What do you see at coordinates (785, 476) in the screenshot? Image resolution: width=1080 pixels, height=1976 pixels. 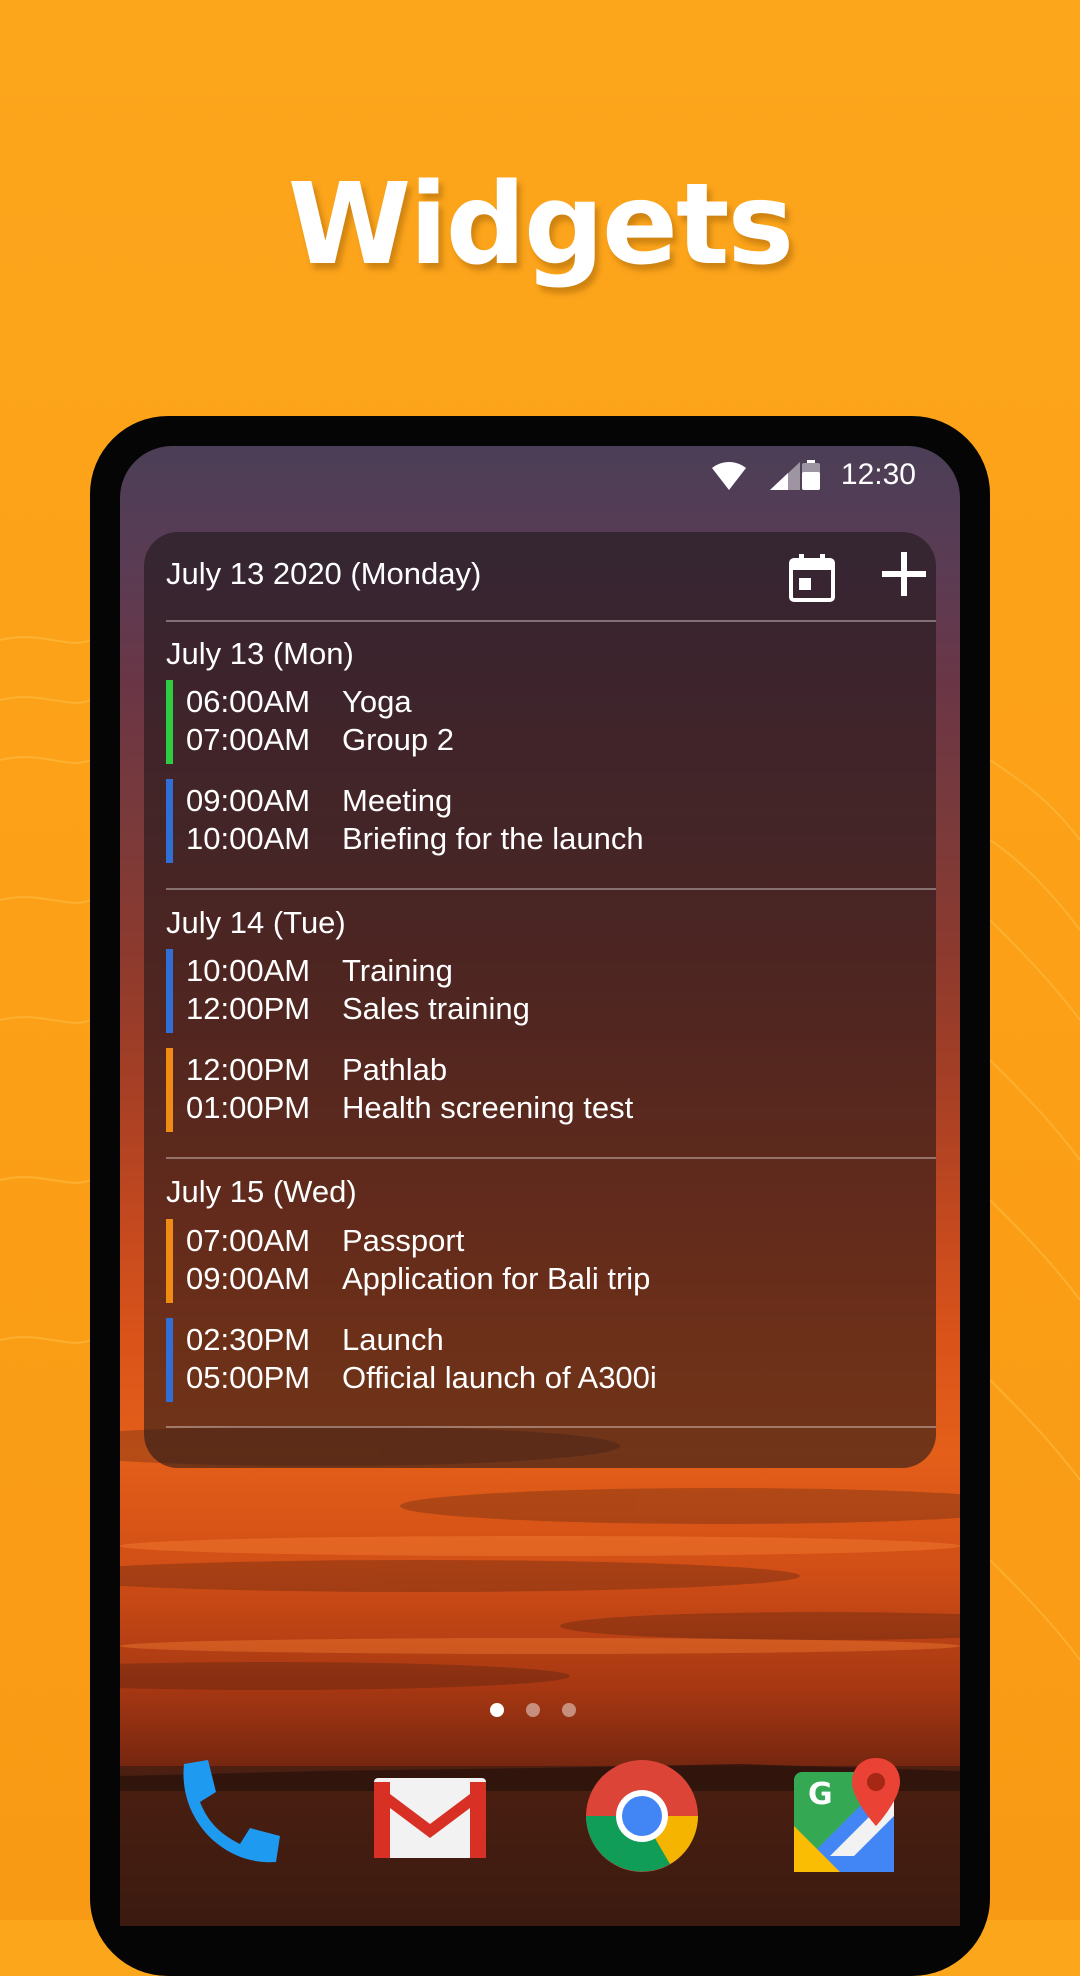 I see `cell-signal-icon` at bounding box center [785, 476].